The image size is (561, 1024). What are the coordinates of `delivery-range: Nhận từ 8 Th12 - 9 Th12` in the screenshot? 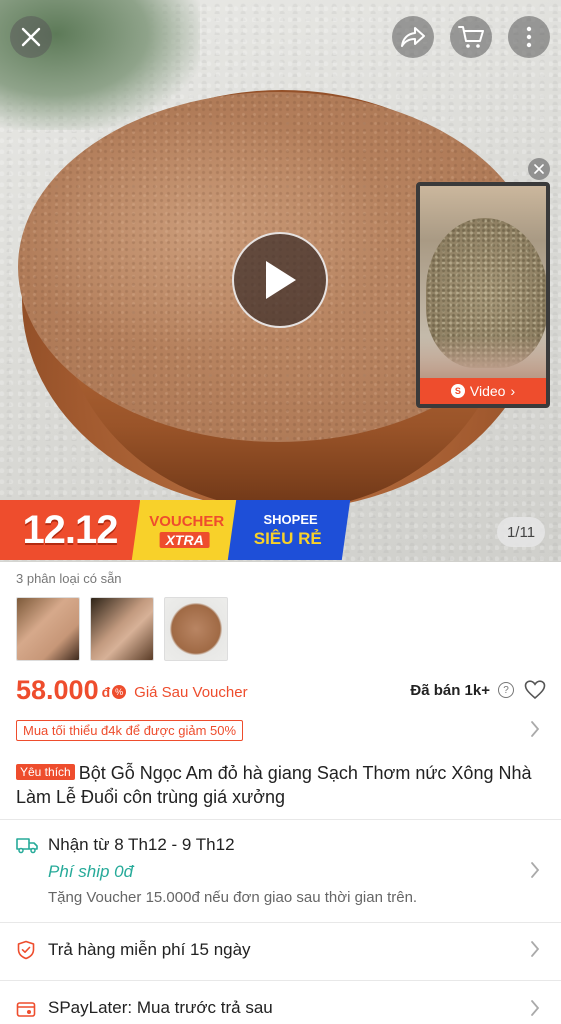 It's located at (141, 845).